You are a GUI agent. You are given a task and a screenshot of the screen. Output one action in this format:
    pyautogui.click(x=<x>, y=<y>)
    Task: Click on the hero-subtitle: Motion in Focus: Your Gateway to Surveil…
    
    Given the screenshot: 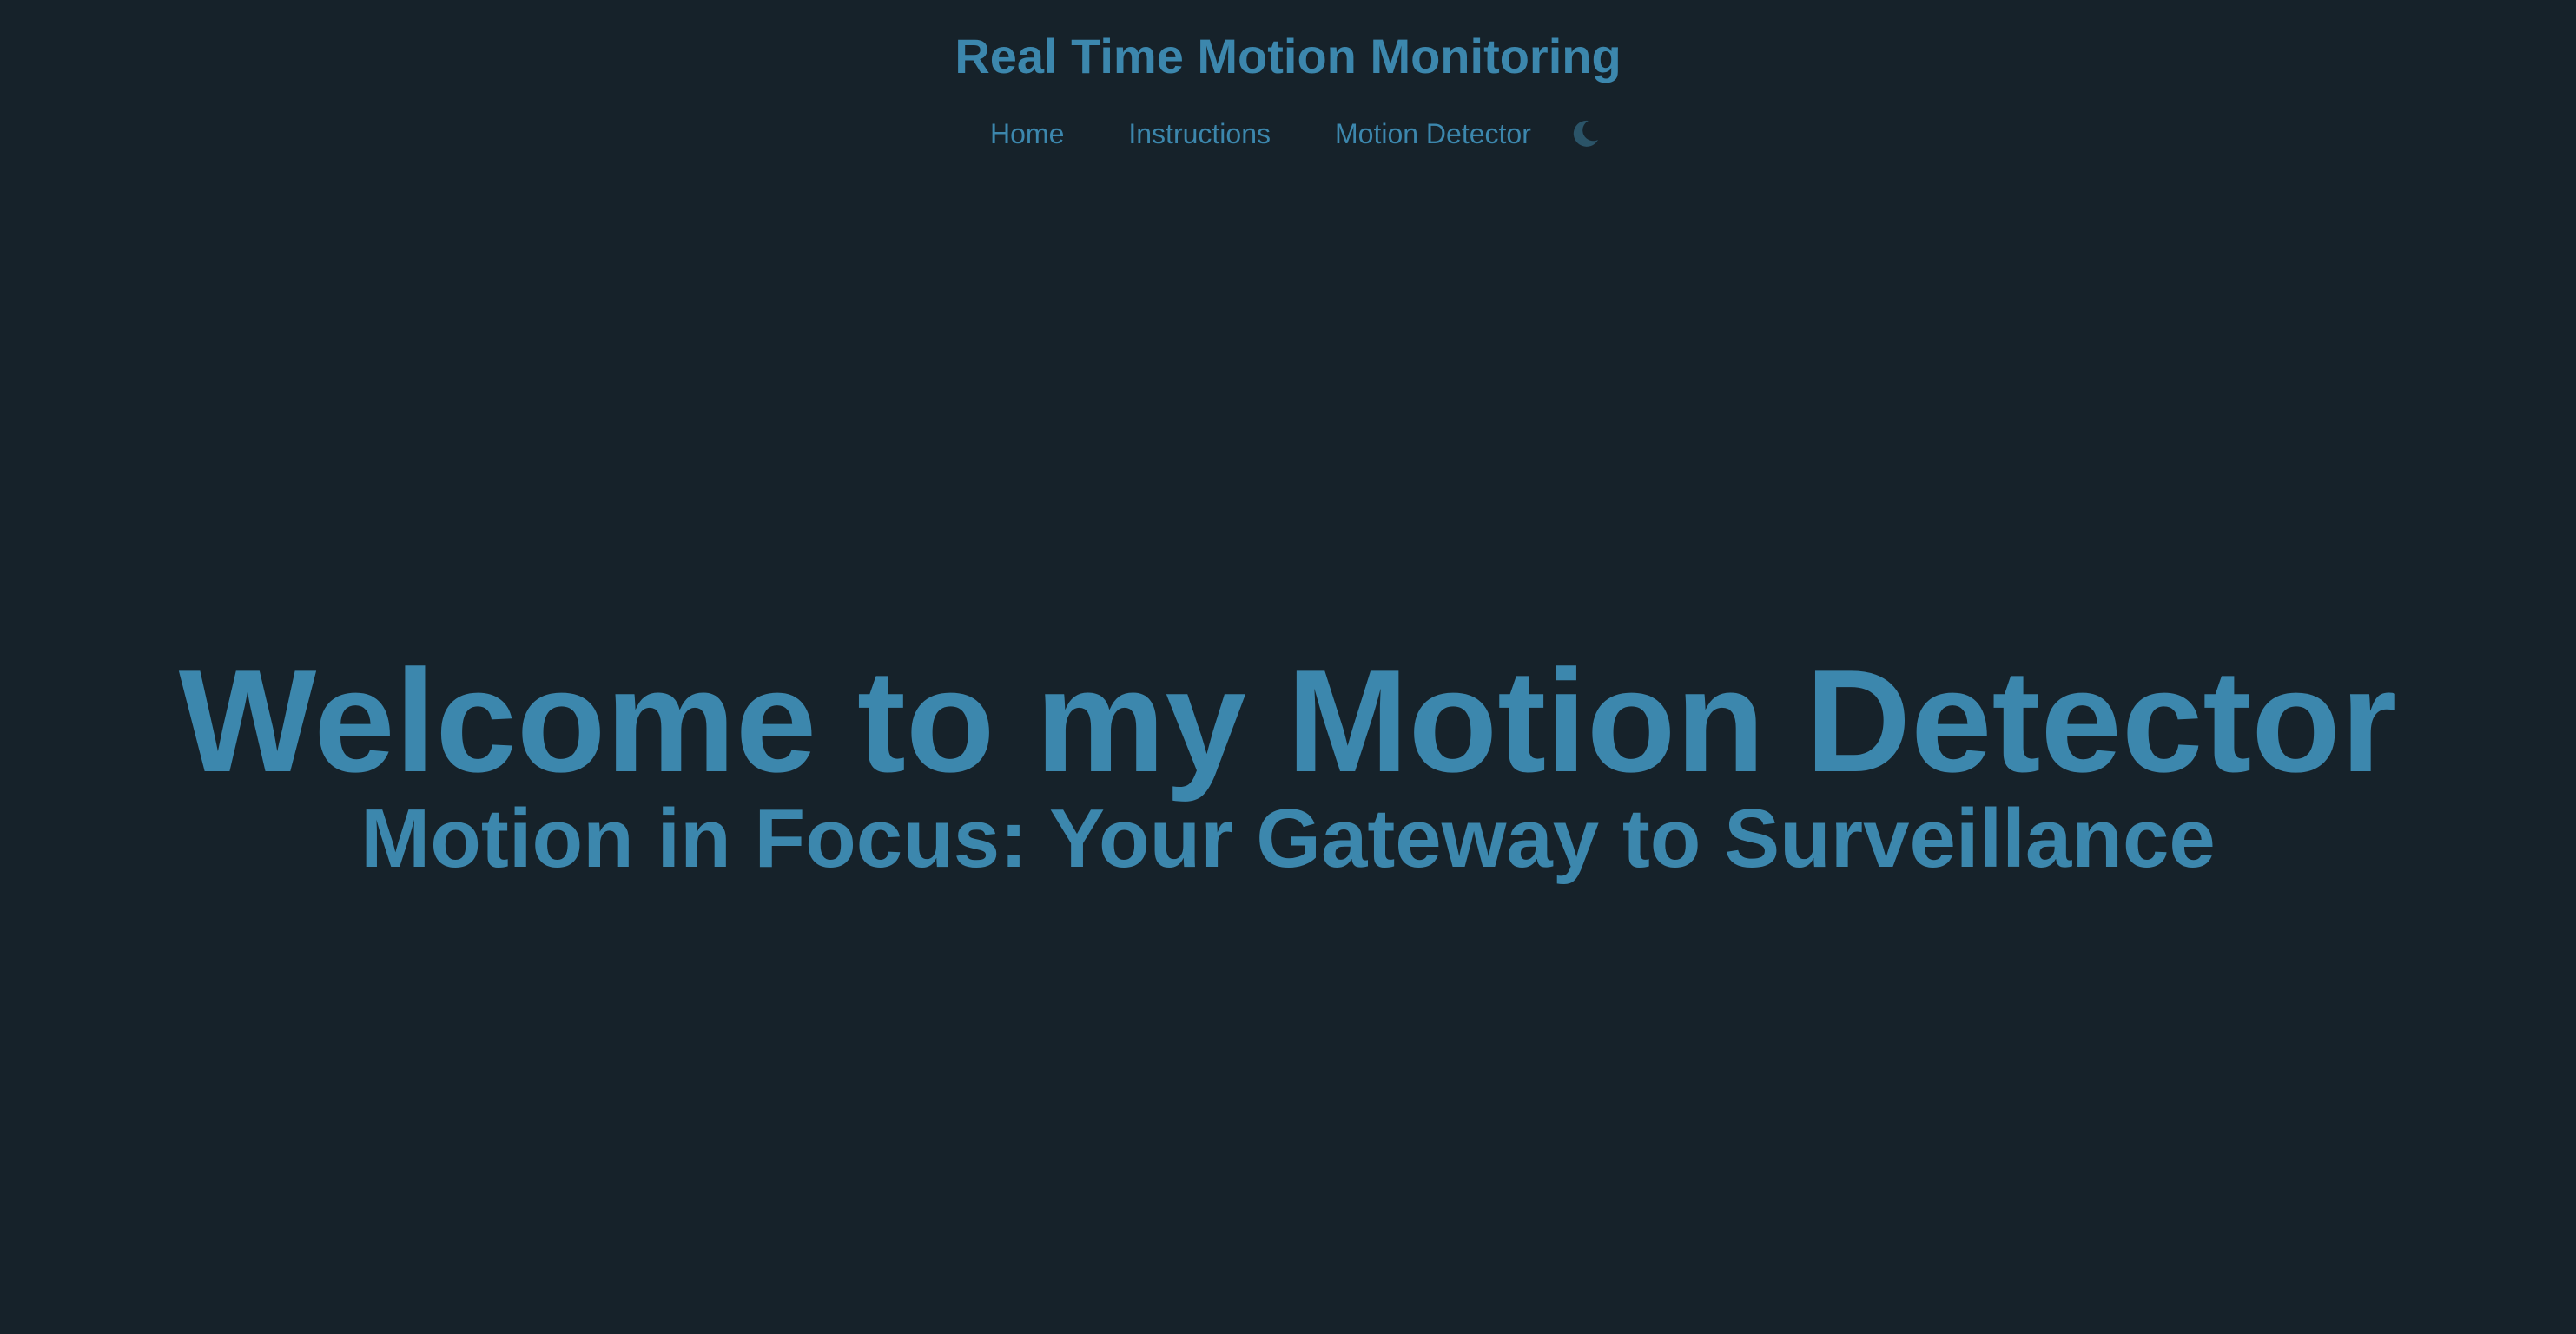 What is the action you would take?
    pyautogui.click(x=1288, y=838)
    